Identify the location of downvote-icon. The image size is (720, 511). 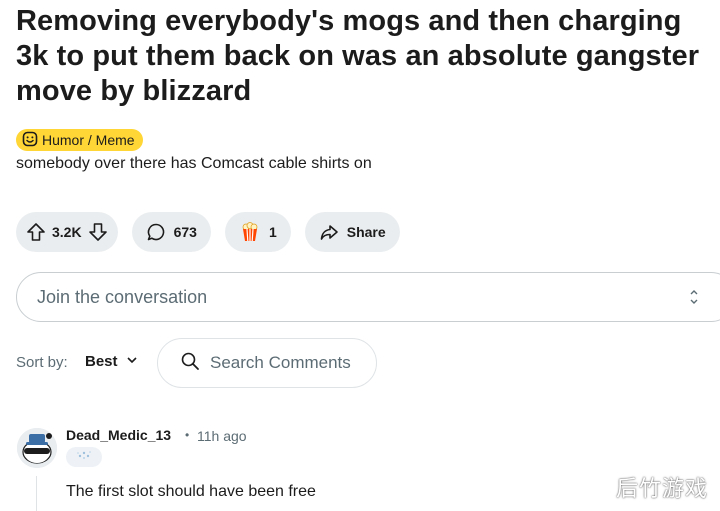
(98, 232).